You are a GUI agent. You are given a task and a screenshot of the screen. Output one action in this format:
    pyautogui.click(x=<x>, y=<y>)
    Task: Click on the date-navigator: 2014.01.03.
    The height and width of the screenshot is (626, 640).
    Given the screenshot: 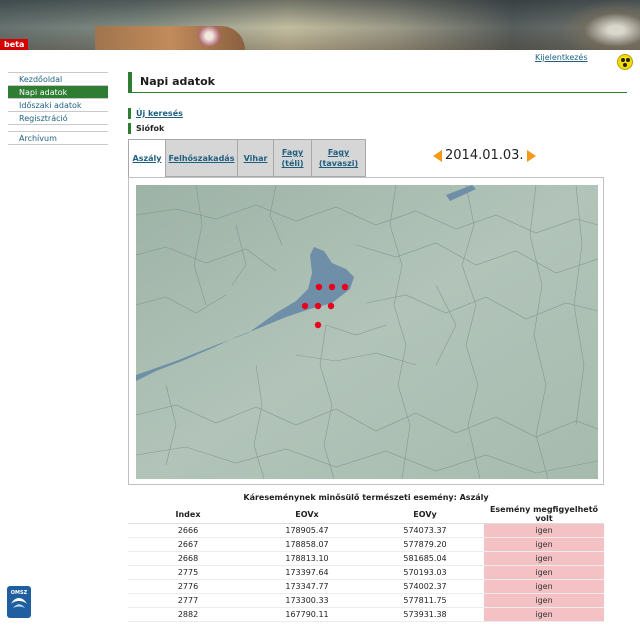 What is the action you would take?
    pyautogui.click(x=484, y=155)
    